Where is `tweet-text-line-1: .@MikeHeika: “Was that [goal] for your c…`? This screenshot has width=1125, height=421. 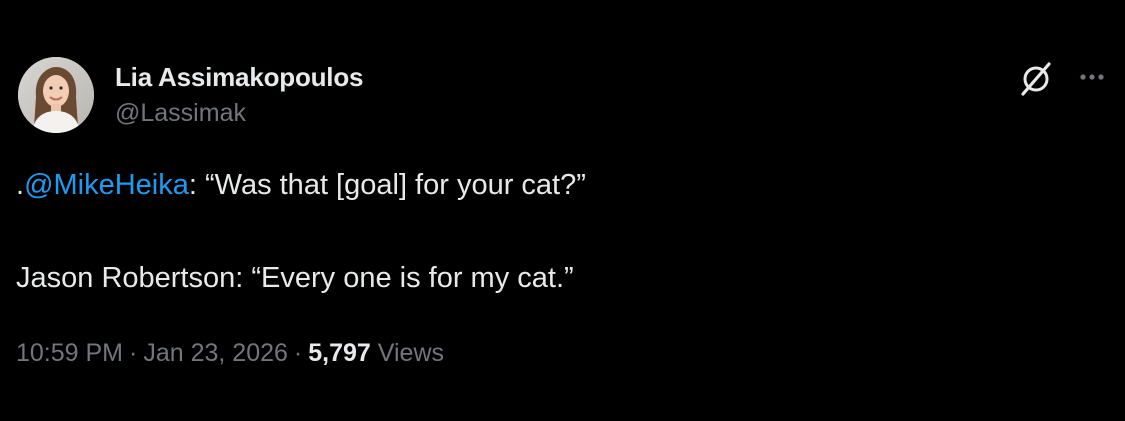 tweet-text-line-1: .@MikeHeika: “Was that [goal] for your c… is located at coordinates (301, 185).